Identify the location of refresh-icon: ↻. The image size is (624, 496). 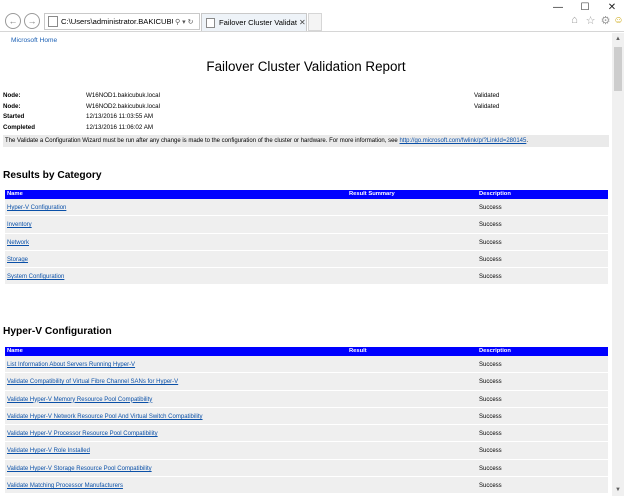
(191, 22).